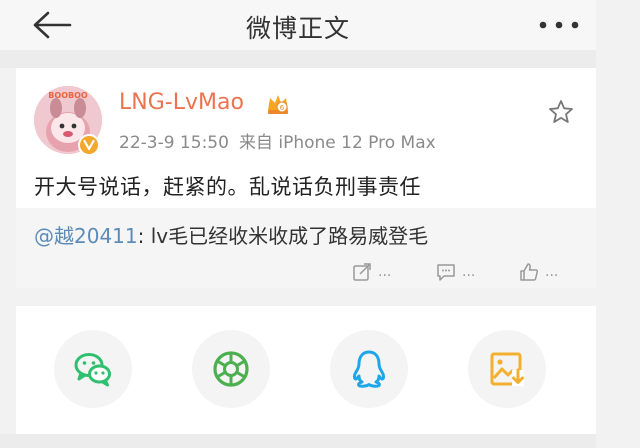  I want to click on comment-icon, so click(446, 272).